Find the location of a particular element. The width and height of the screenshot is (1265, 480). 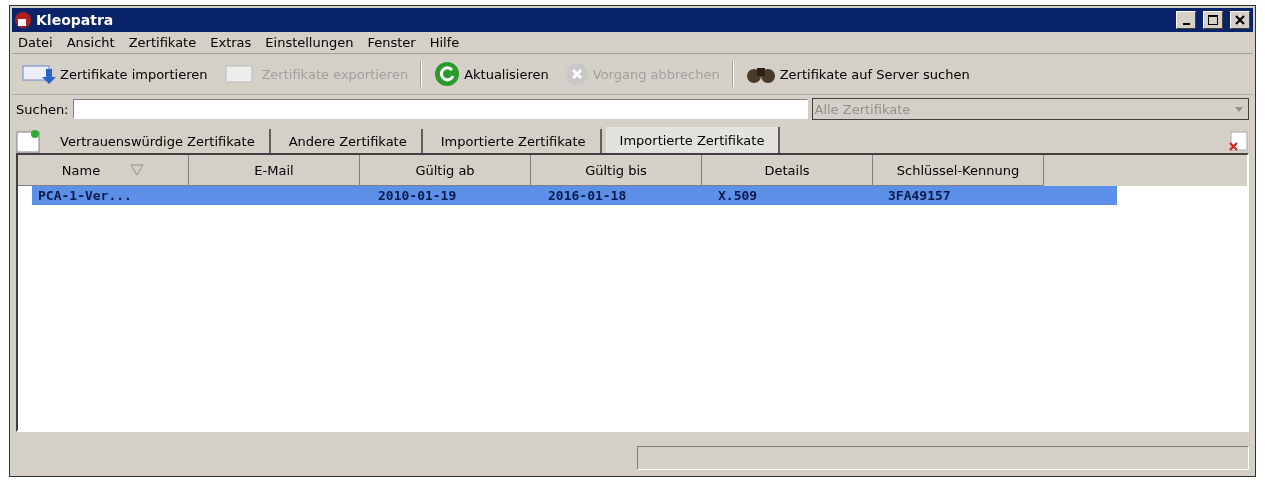

column-label: Gültig ab is located at coordinates (445, 170).